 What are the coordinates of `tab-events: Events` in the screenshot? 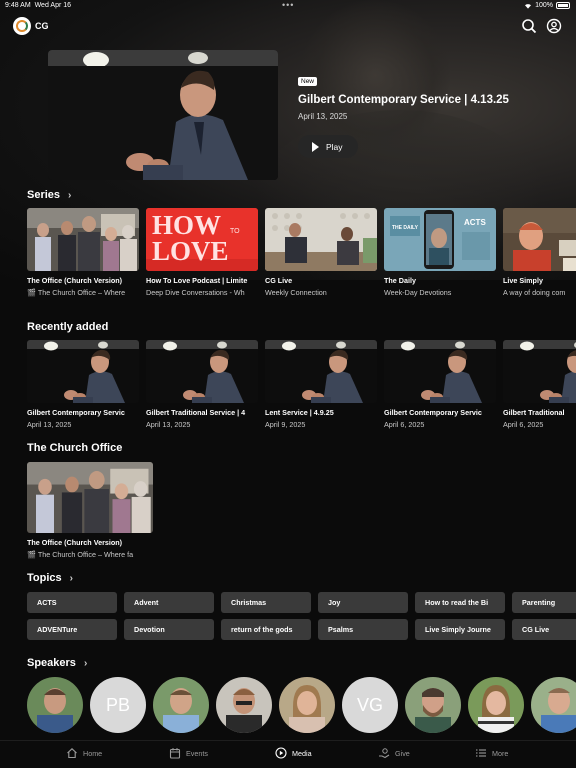 It's located at (188, 753).